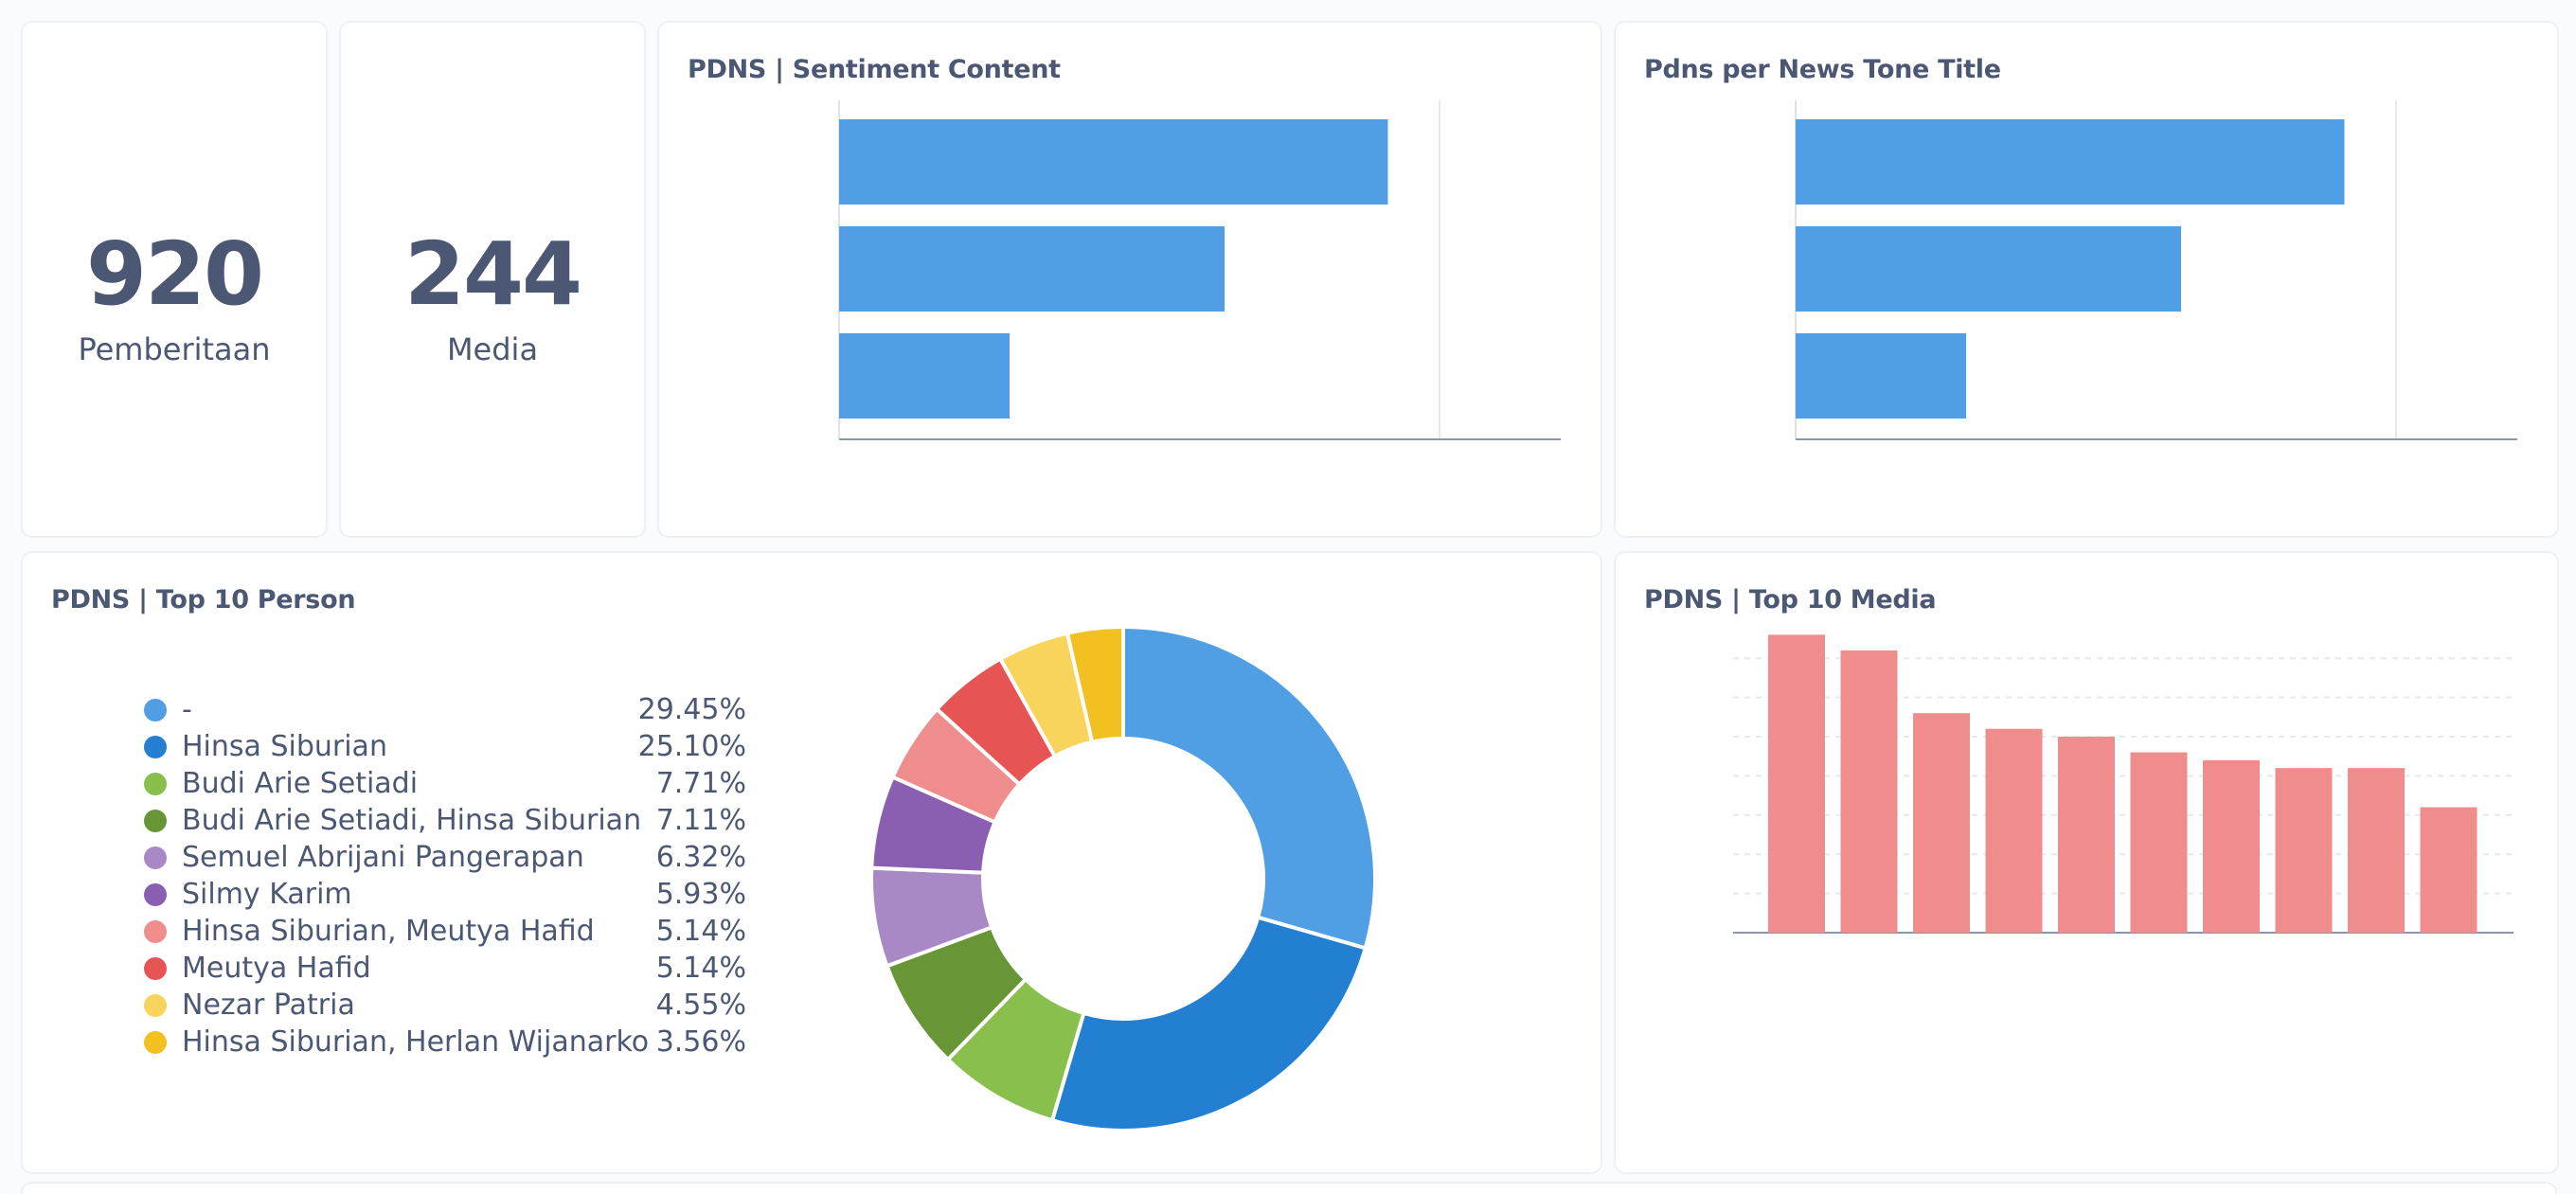 This screenshot has height=1194, width=2576. Describe the element at coordinates (276, 968) in the screenshot. I see `legend-label: Meutya Hafid` at that location.